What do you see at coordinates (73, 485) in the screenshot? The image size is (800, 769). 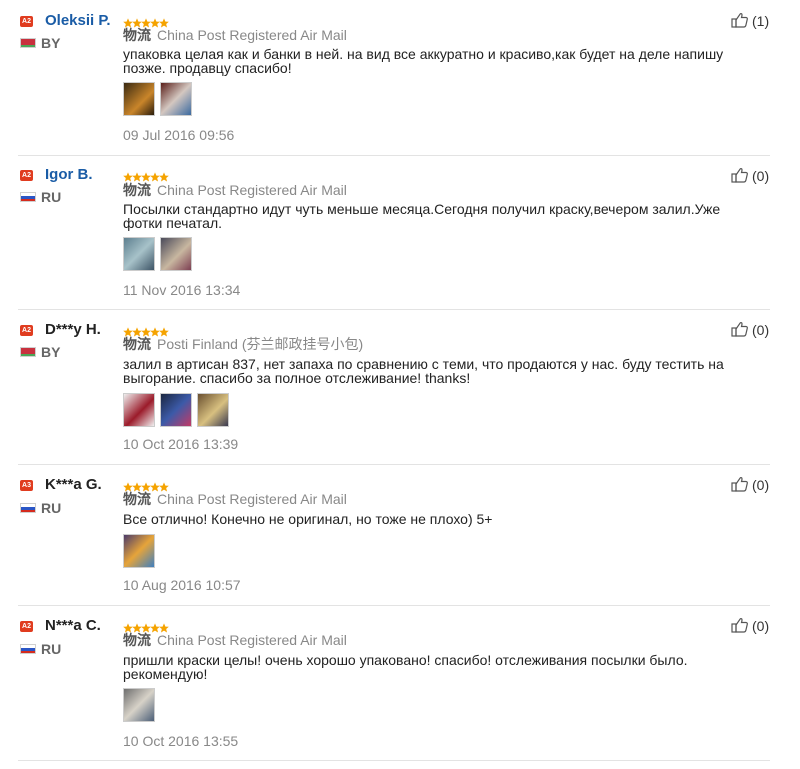 I see `reviewer-name: K***a G.` at bounding box center [73, 485].